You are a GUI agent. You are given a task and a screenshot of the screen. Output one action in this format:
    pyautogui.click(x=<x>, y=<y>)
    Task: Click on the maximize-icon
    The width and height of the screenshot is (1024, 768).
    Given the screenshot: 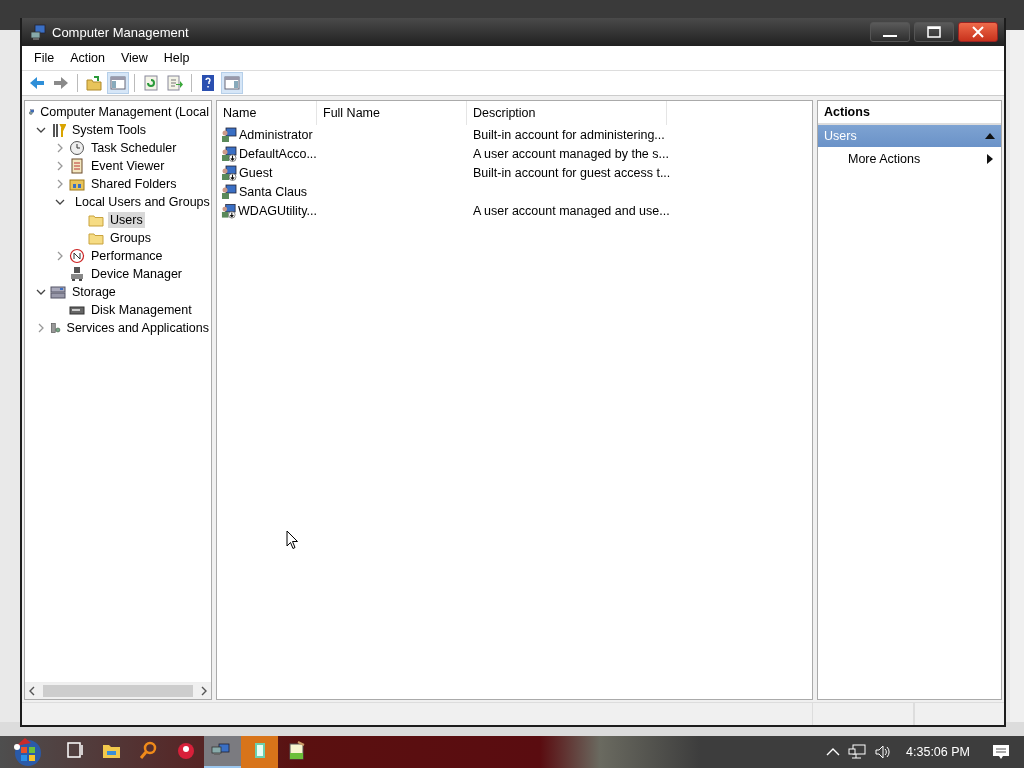 What is the action you would take?
    pyautogui.click(x=934, y=32)
    